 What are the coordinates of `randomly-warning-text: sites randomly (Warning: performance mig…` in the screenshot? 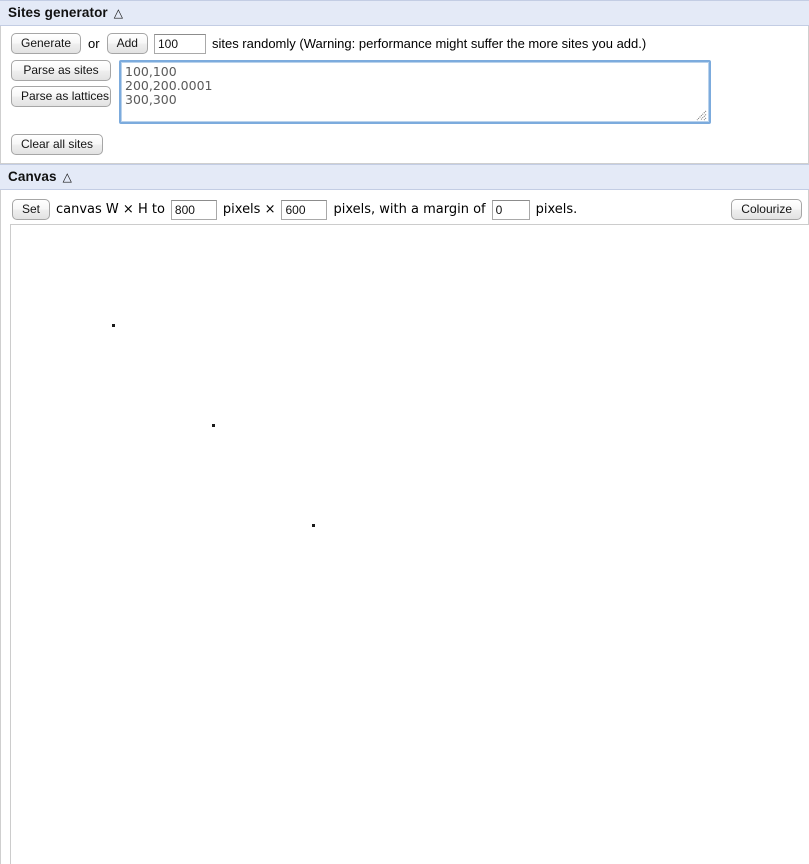 It's located at (429, 43).